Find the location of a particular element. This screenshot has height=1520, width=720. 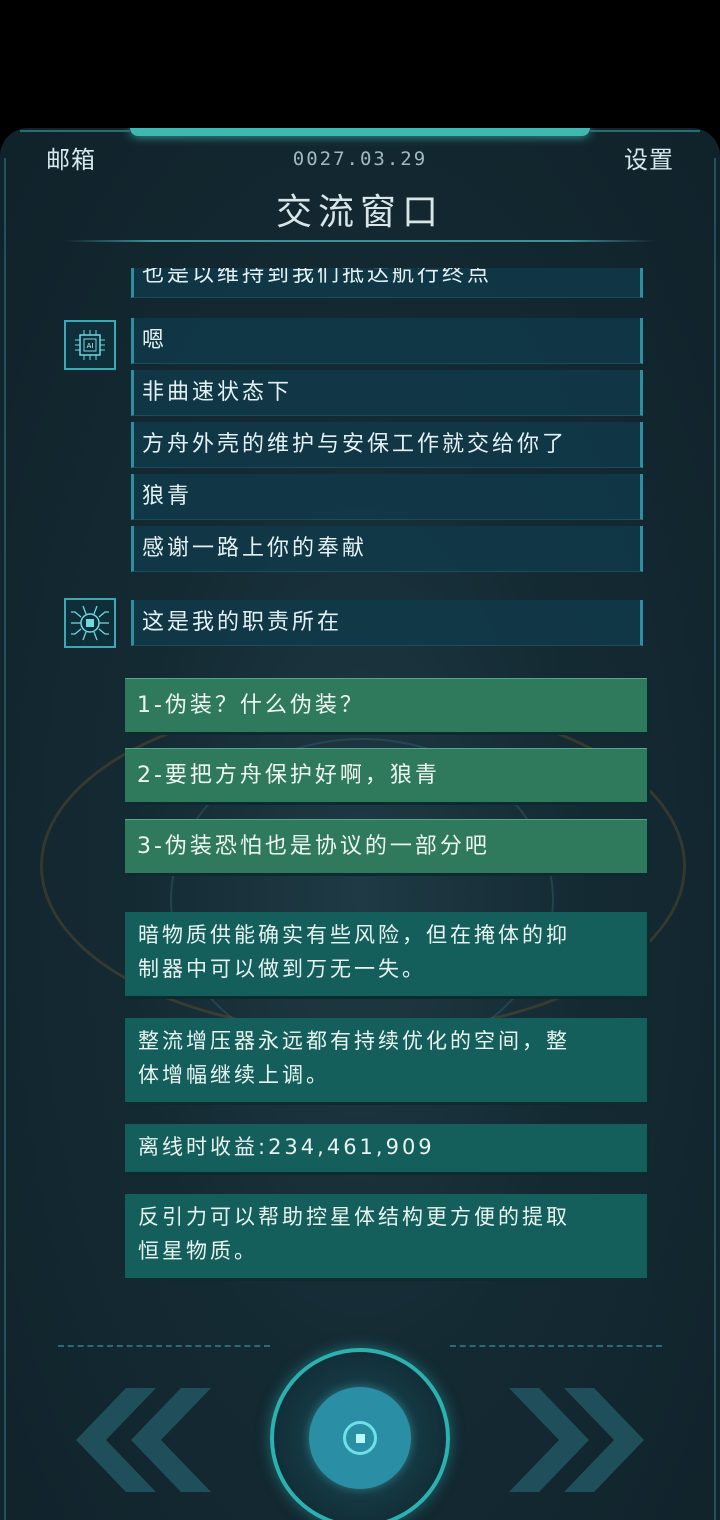

settings-button: 设置 is located at coordinates (649, 157).